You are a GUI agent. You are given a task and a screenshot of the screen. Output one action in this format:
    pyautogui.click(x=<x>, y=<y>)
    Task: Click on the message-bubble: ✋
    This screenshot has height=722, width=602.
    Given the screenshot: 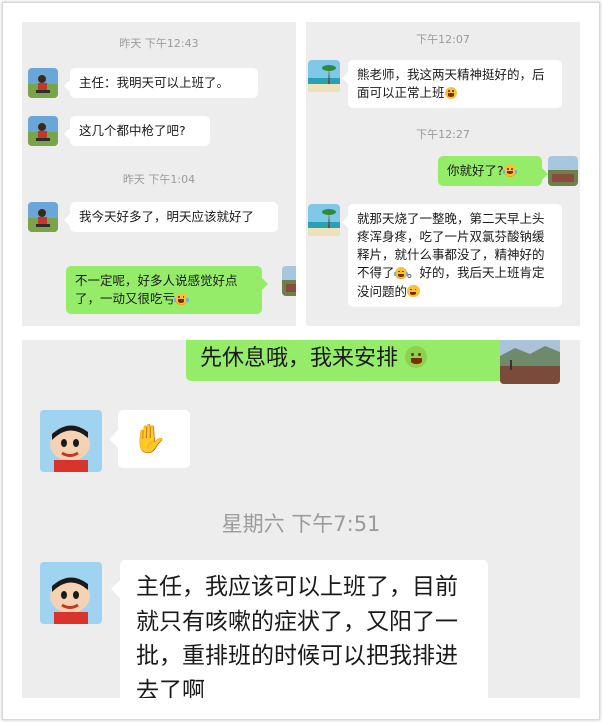 What is the action you would take?
    pyautogui.click(x=149, y=439)
    